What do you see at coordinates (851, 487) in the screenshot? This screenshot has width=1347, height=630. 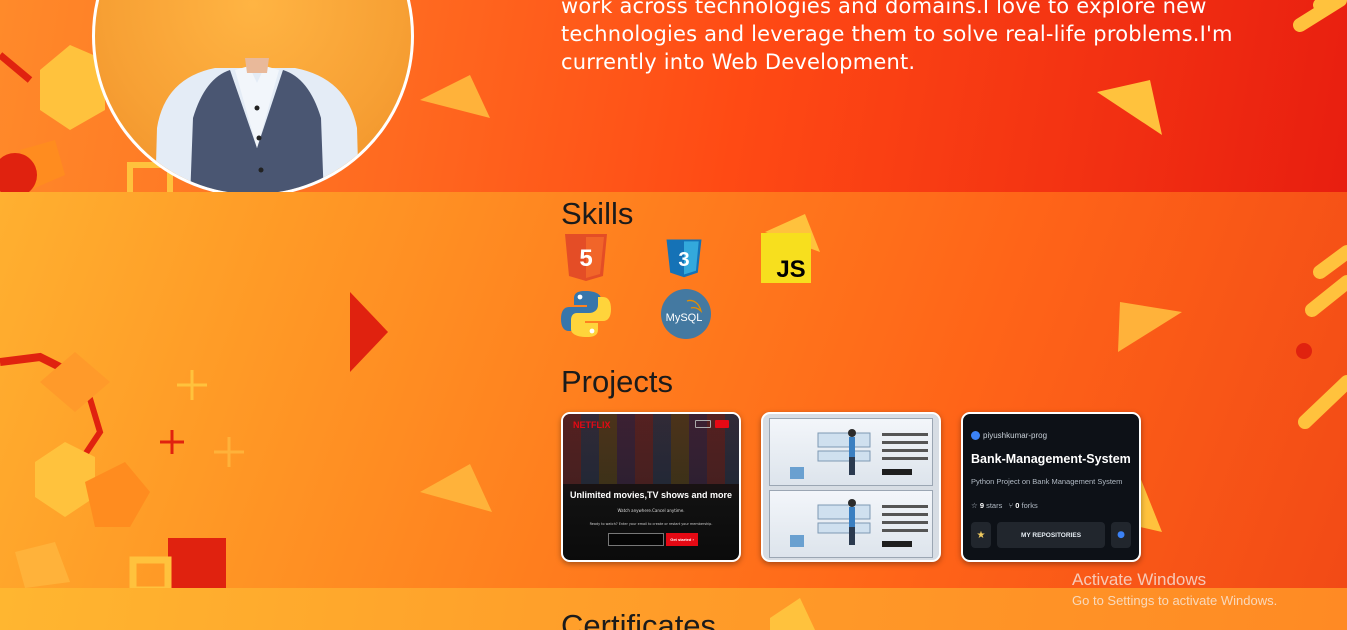 I see `project-card-form-app` at bounding box center [851, 487].